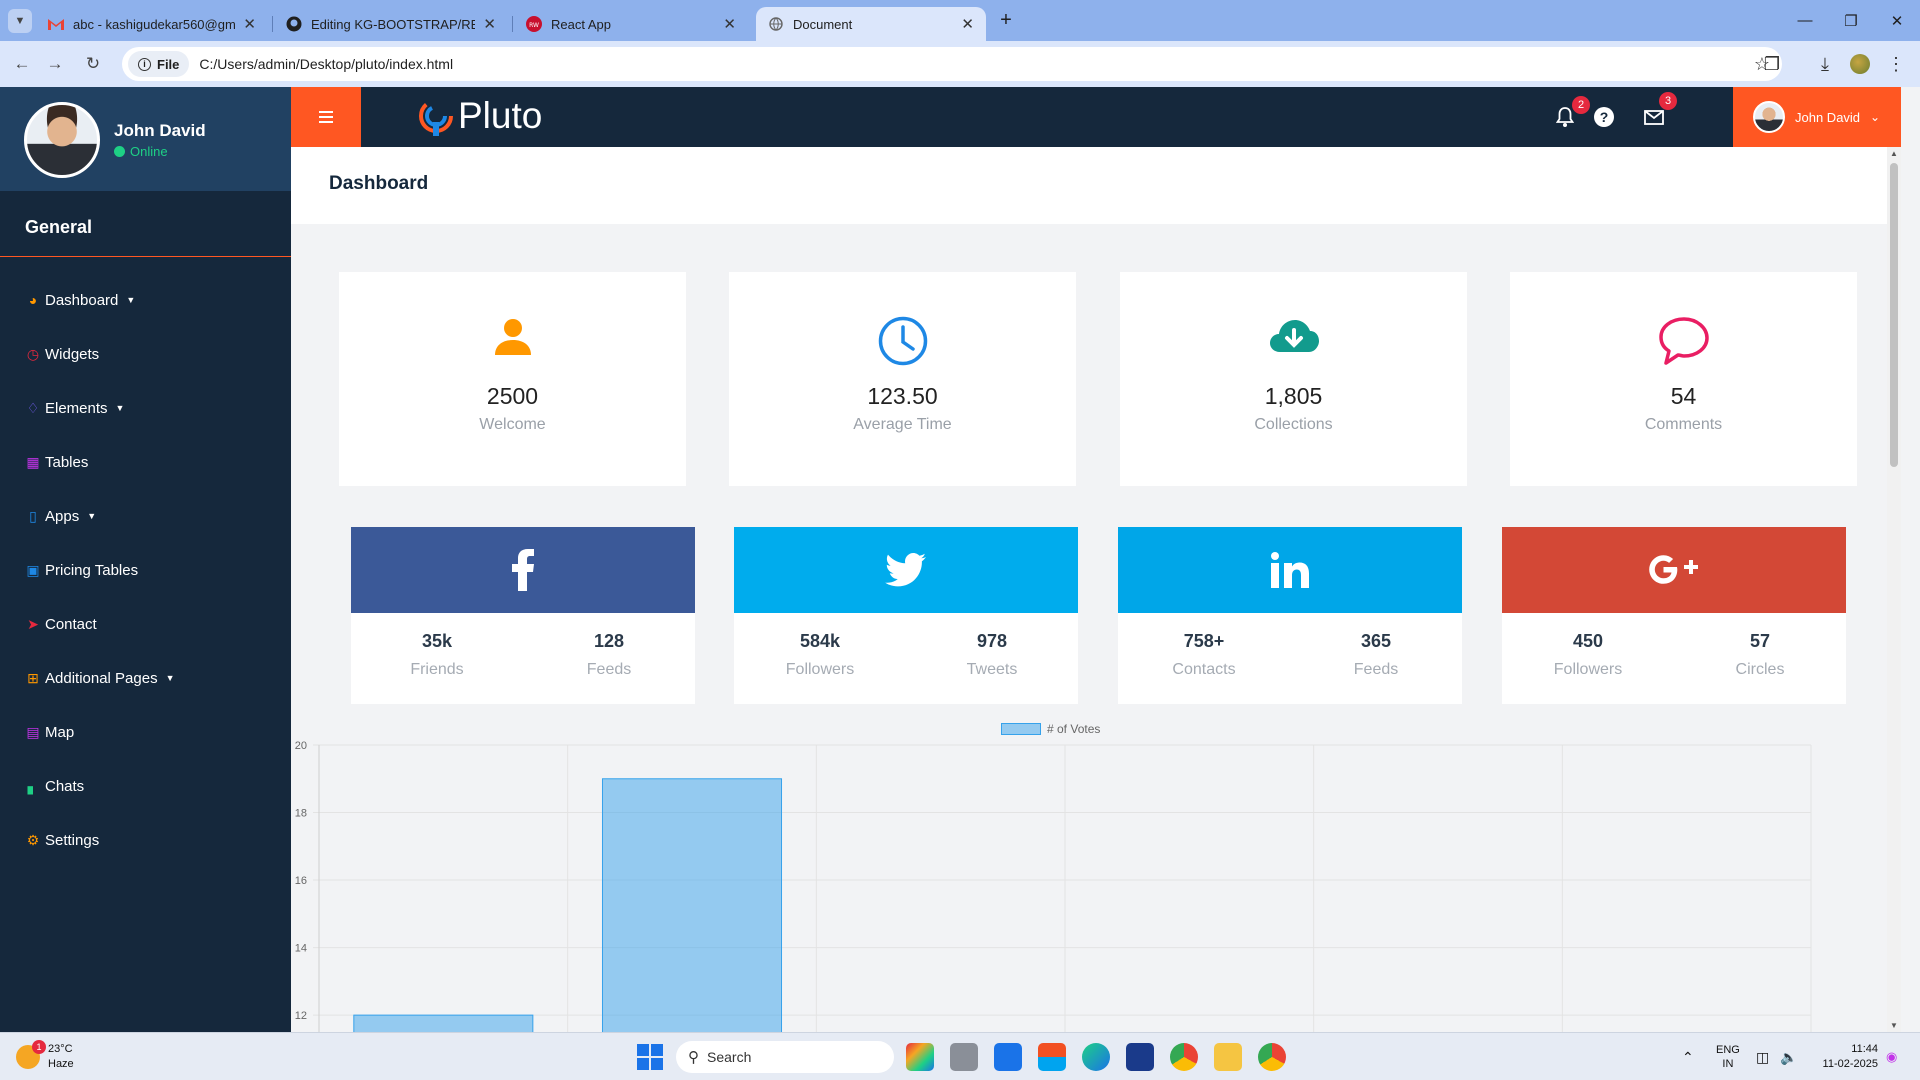  What do you see at coordinates (1052, 1057) in the screenshot?
I see `store-app-icon` at bounding box center [1052, 1057].